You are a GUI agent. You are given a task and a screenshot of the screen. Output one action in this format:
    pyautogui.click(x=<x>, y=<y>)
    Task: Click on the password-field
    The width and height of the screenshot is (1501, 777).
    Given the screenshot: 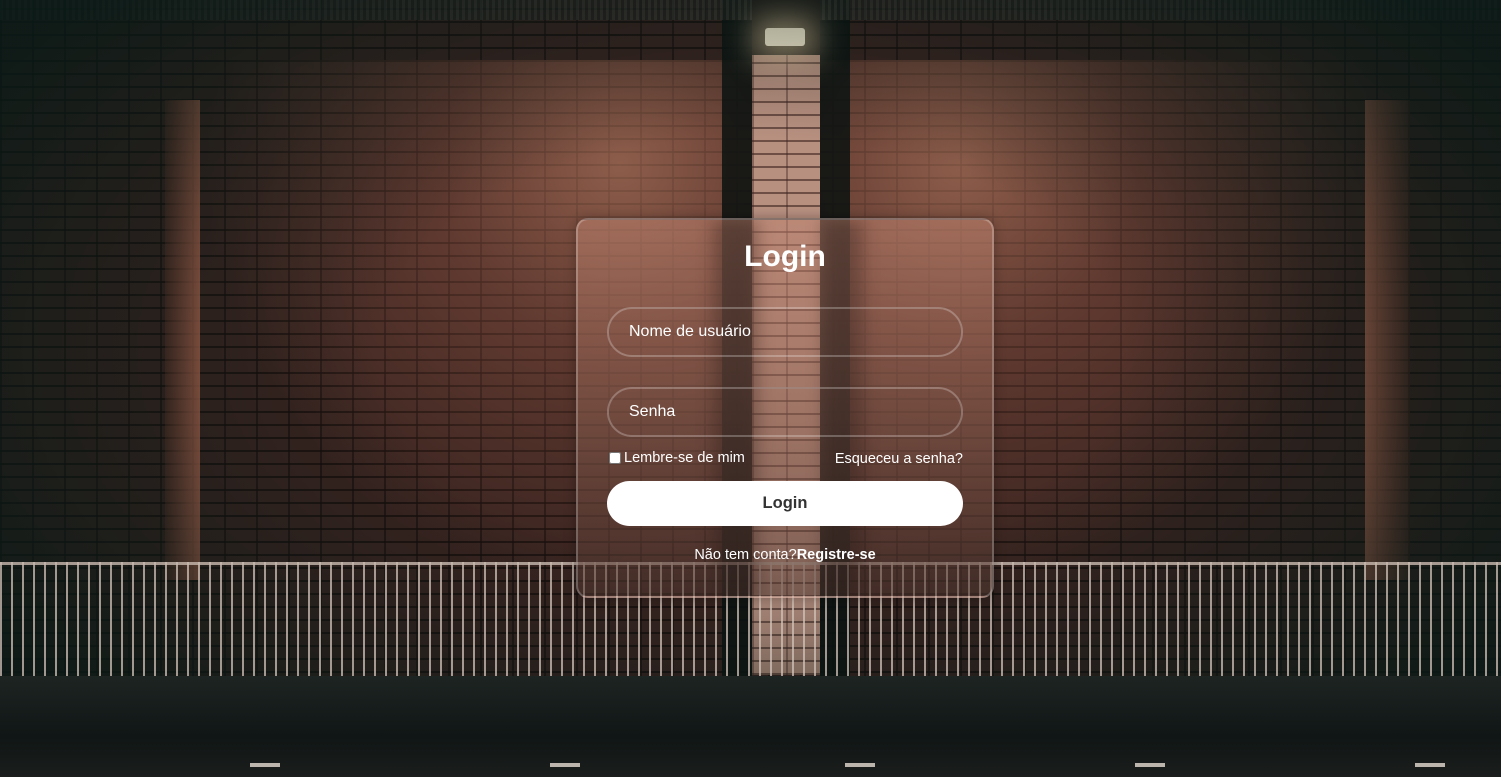 What is the action you would take?
    pyautogui.click(x=785, y=412)
    